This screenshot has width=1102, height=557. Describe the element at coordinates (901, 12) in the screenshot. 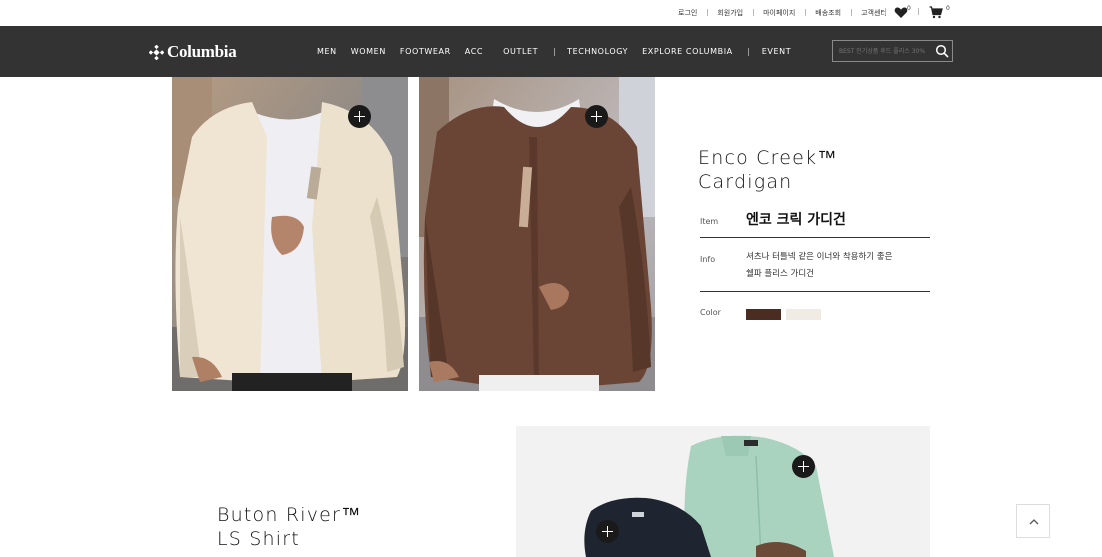

I see `wishlist-heart-icon` at that location.